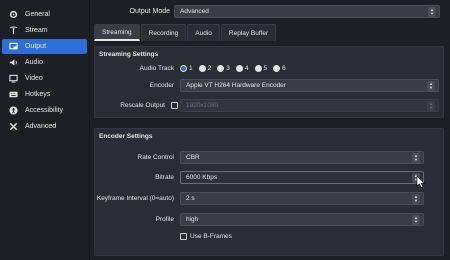  What do you see at coordinates (13, 30) in the screenshot?
I see `antenna-icon` at bounding box center [13, 30].